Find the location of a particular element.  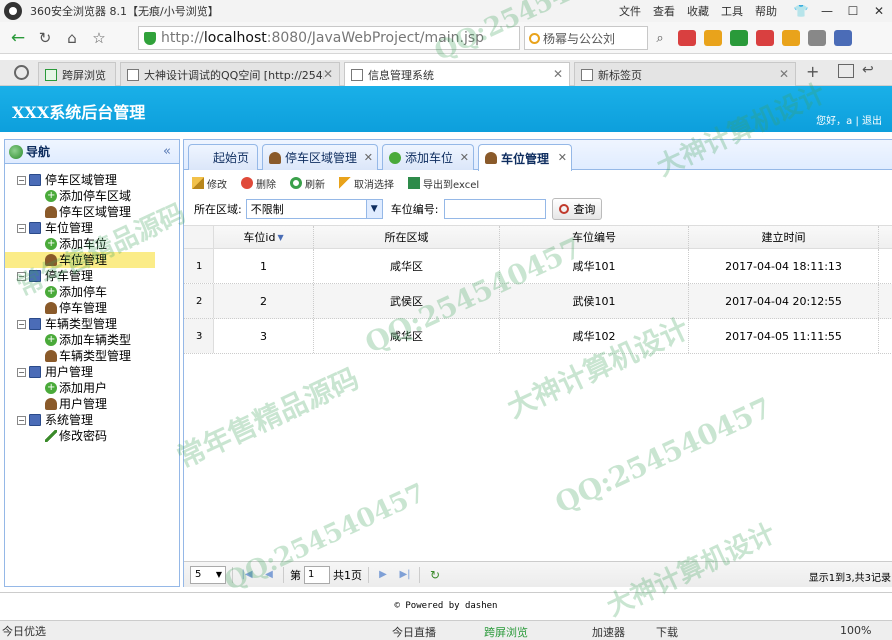

browser-tab: 大神设计调试的QQ空间 [http://2545 ✕ is located at coordinates (230, 74).